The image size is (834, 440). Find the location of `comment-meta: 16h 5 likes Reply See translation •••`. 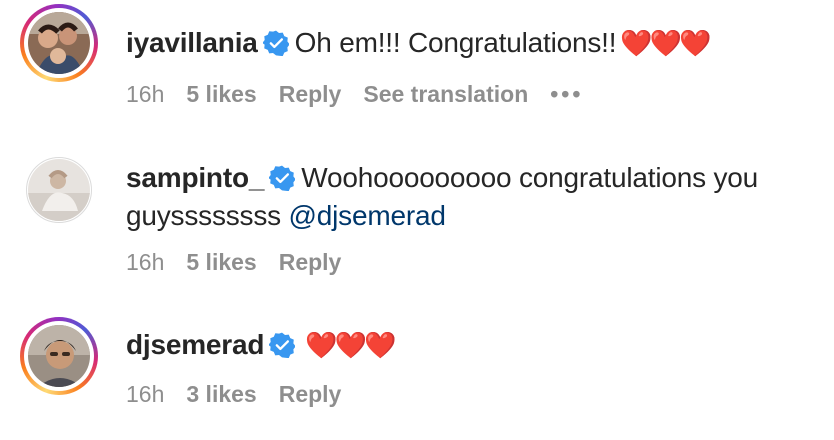

comment-meta: 16h 5 likes Reply See translation ••• is located at coordinates (365, 94).